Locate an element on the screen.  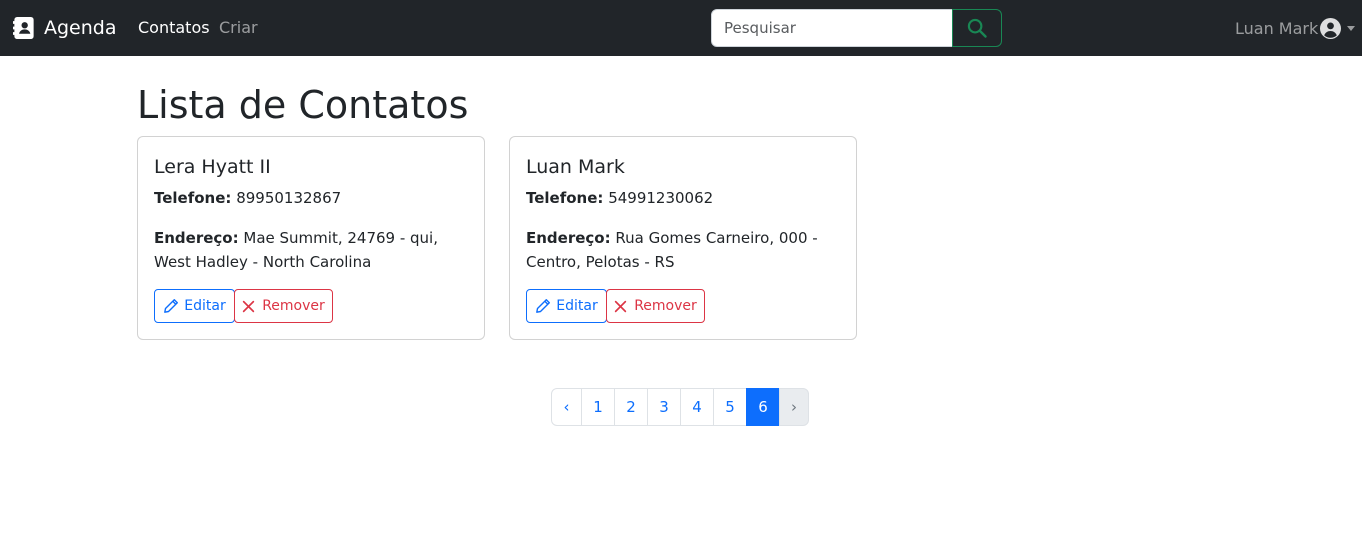
phone-value: 54991230062 is located at coordinates (661, 198).